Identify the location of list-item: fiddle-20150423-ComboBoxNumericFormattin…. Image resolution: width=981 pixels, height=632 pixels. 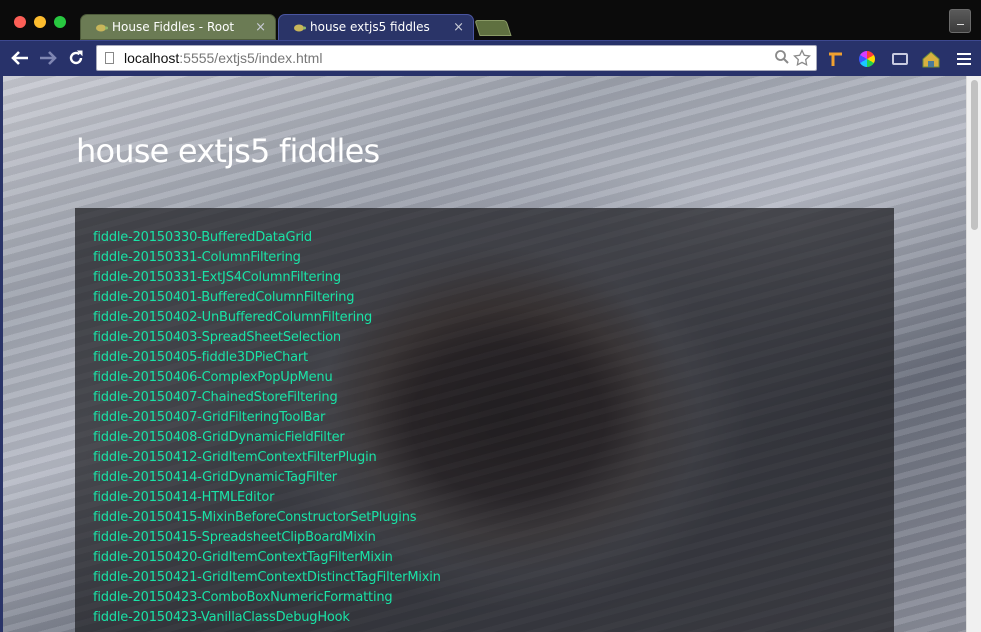
(267, 598).